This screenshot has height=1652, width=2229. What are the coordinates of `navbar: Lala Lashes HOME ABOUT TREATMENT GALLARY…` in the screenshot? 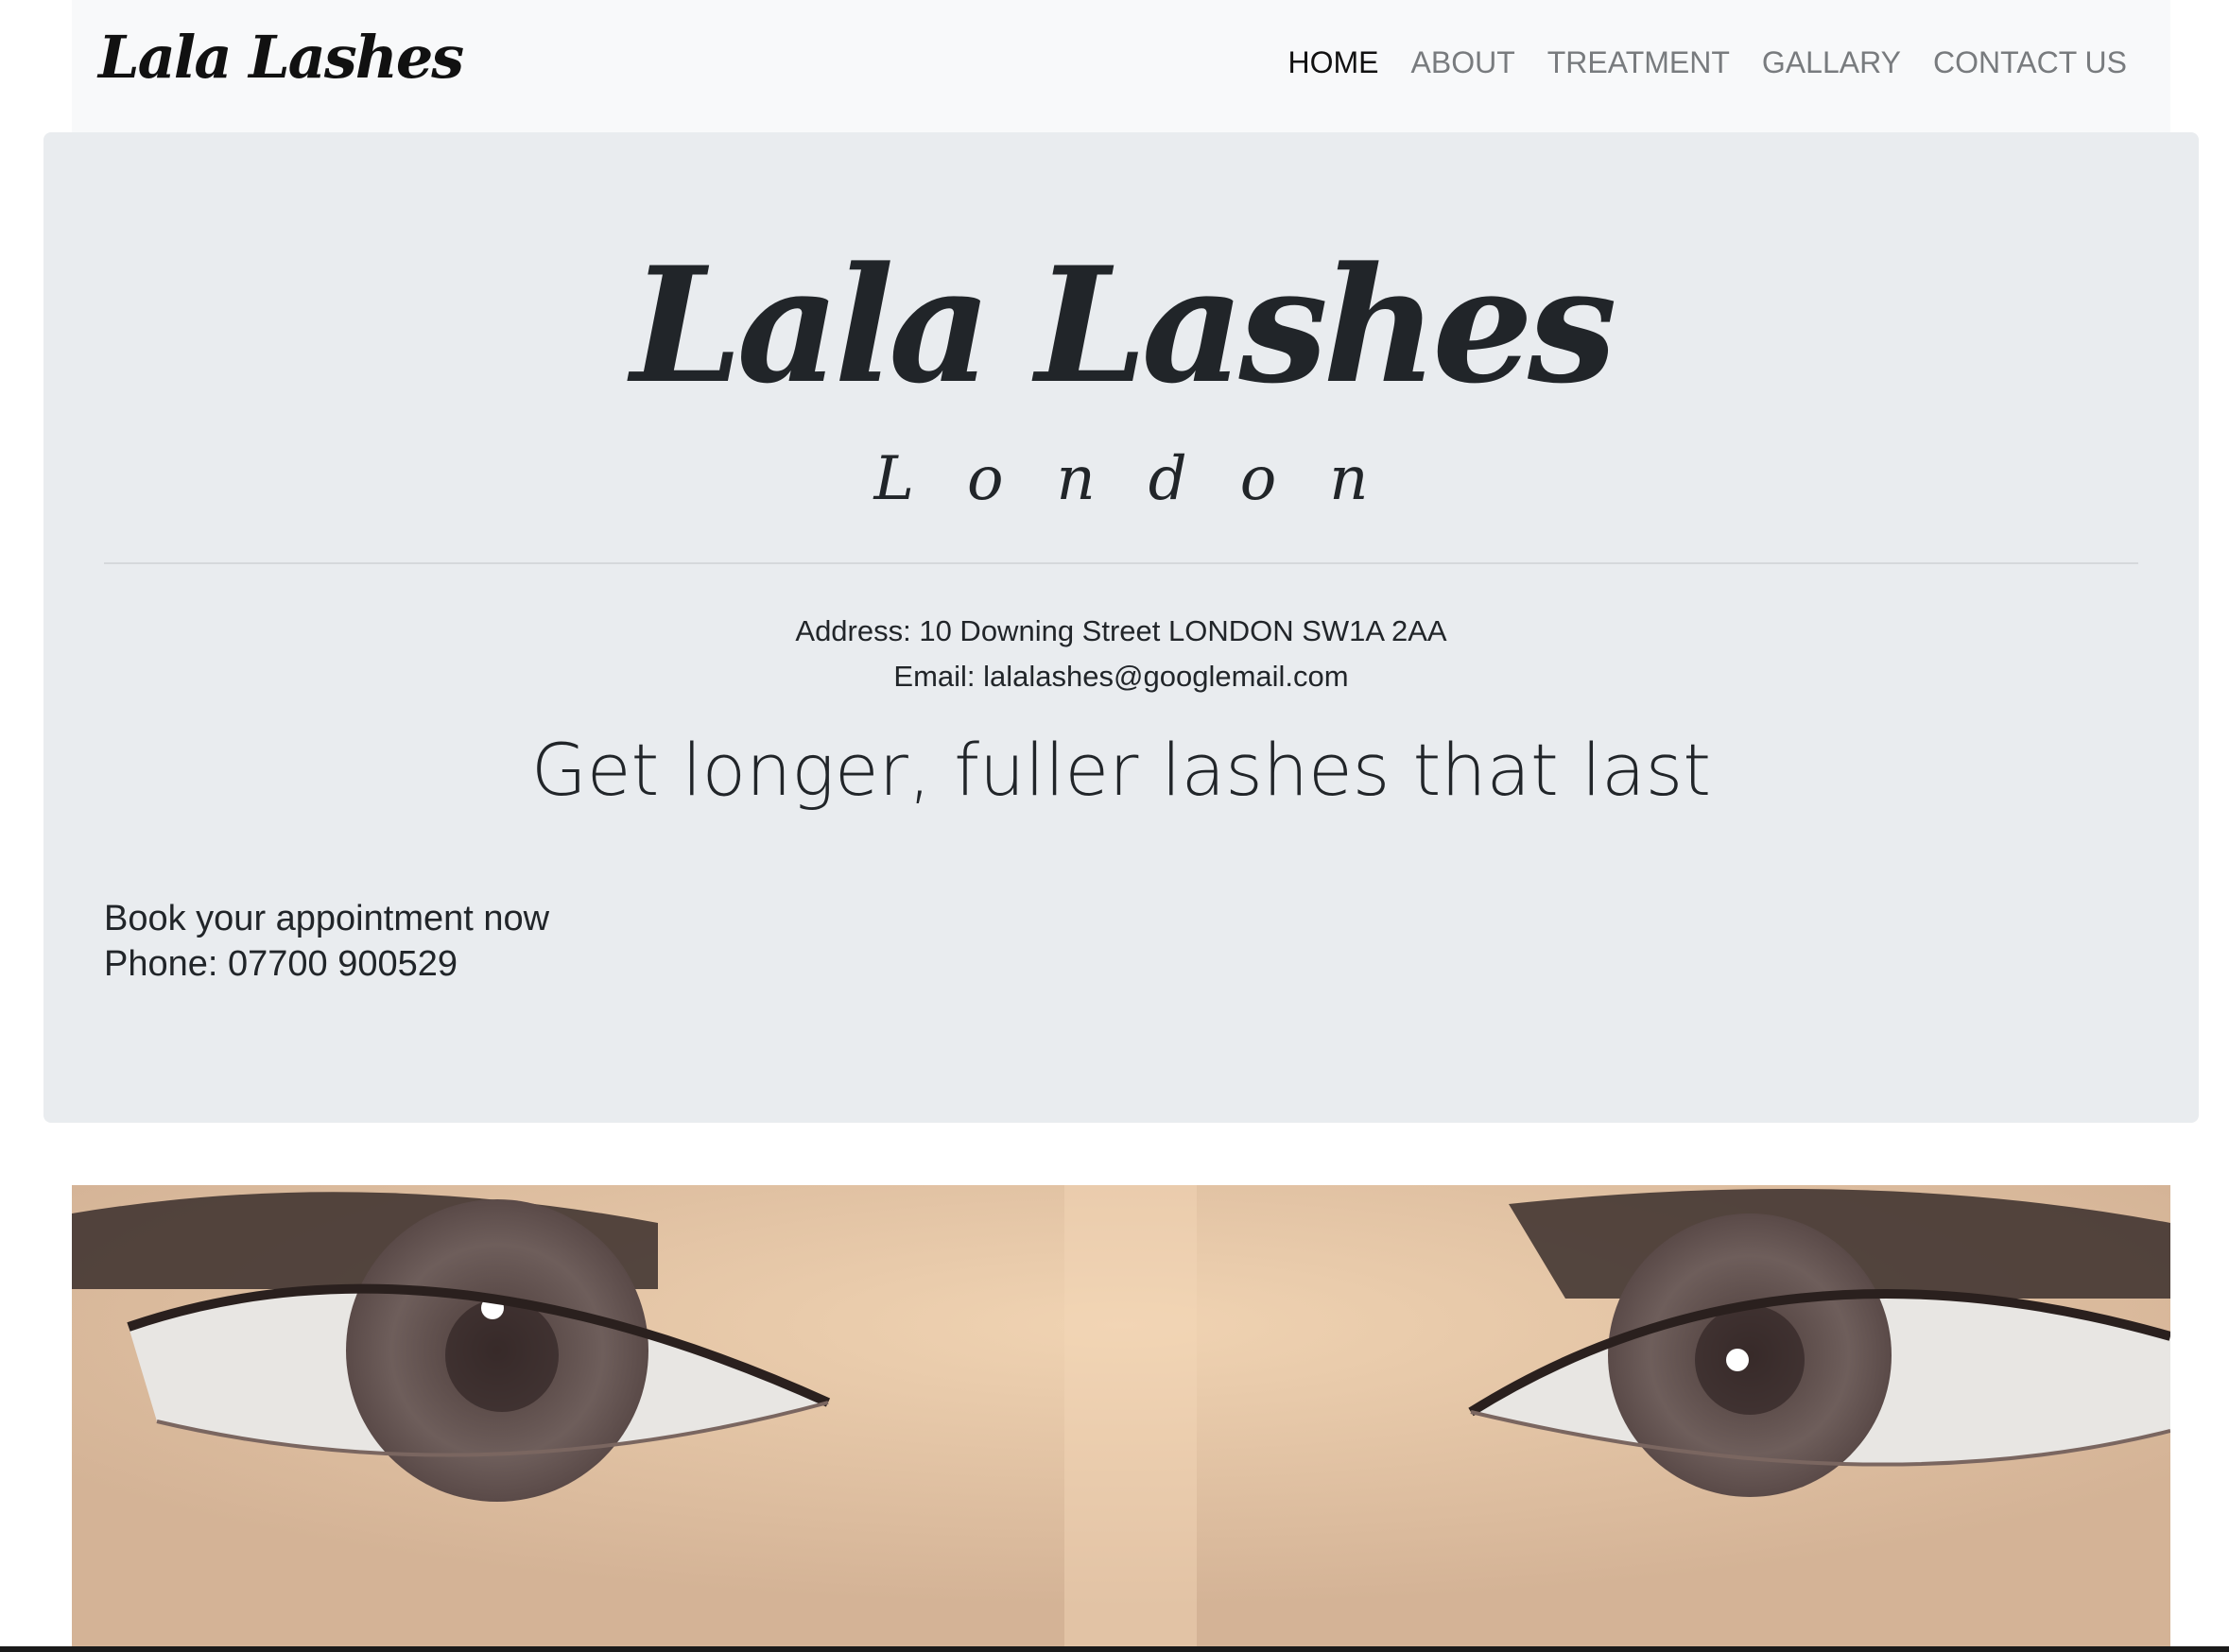 It's located at (1121, 66).